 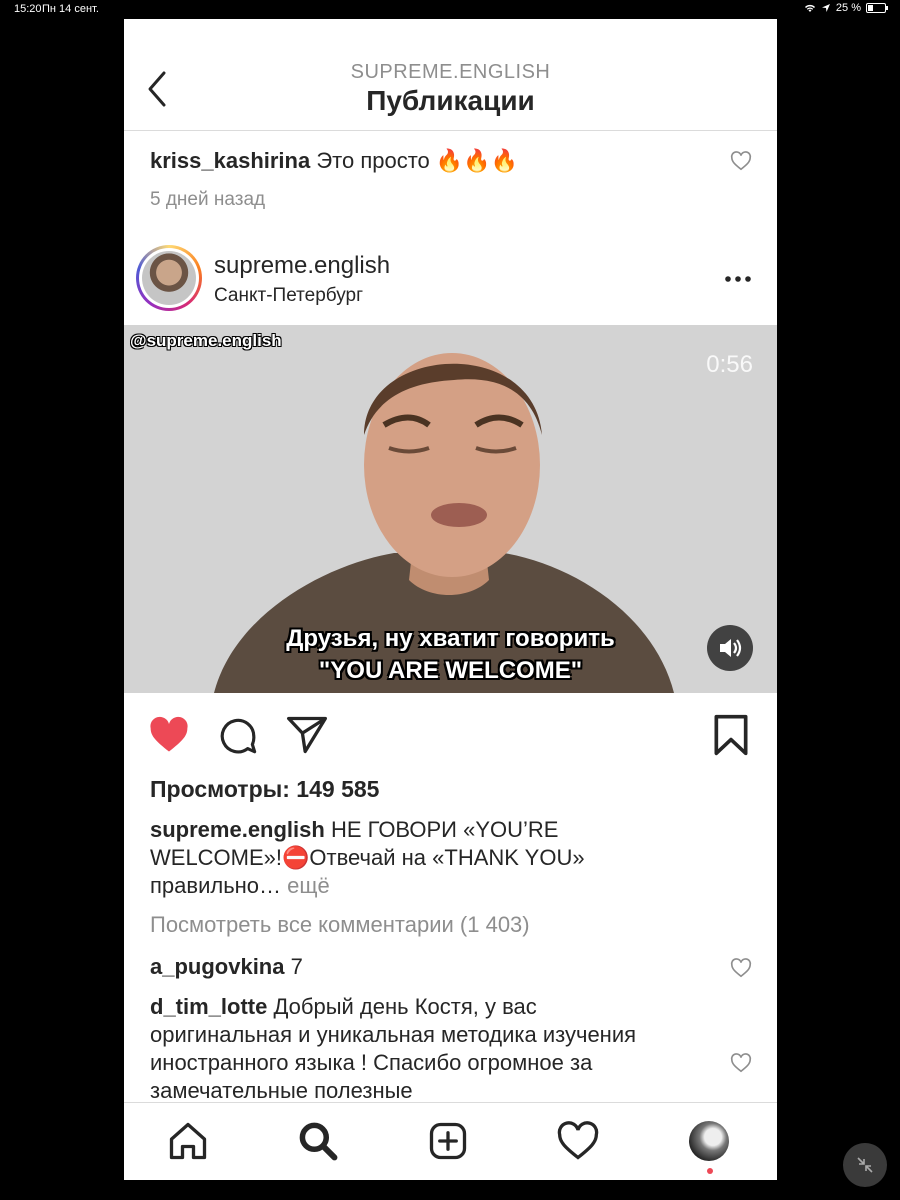 I want to click on comment-bubble-icon, so click(x=238, y=736).